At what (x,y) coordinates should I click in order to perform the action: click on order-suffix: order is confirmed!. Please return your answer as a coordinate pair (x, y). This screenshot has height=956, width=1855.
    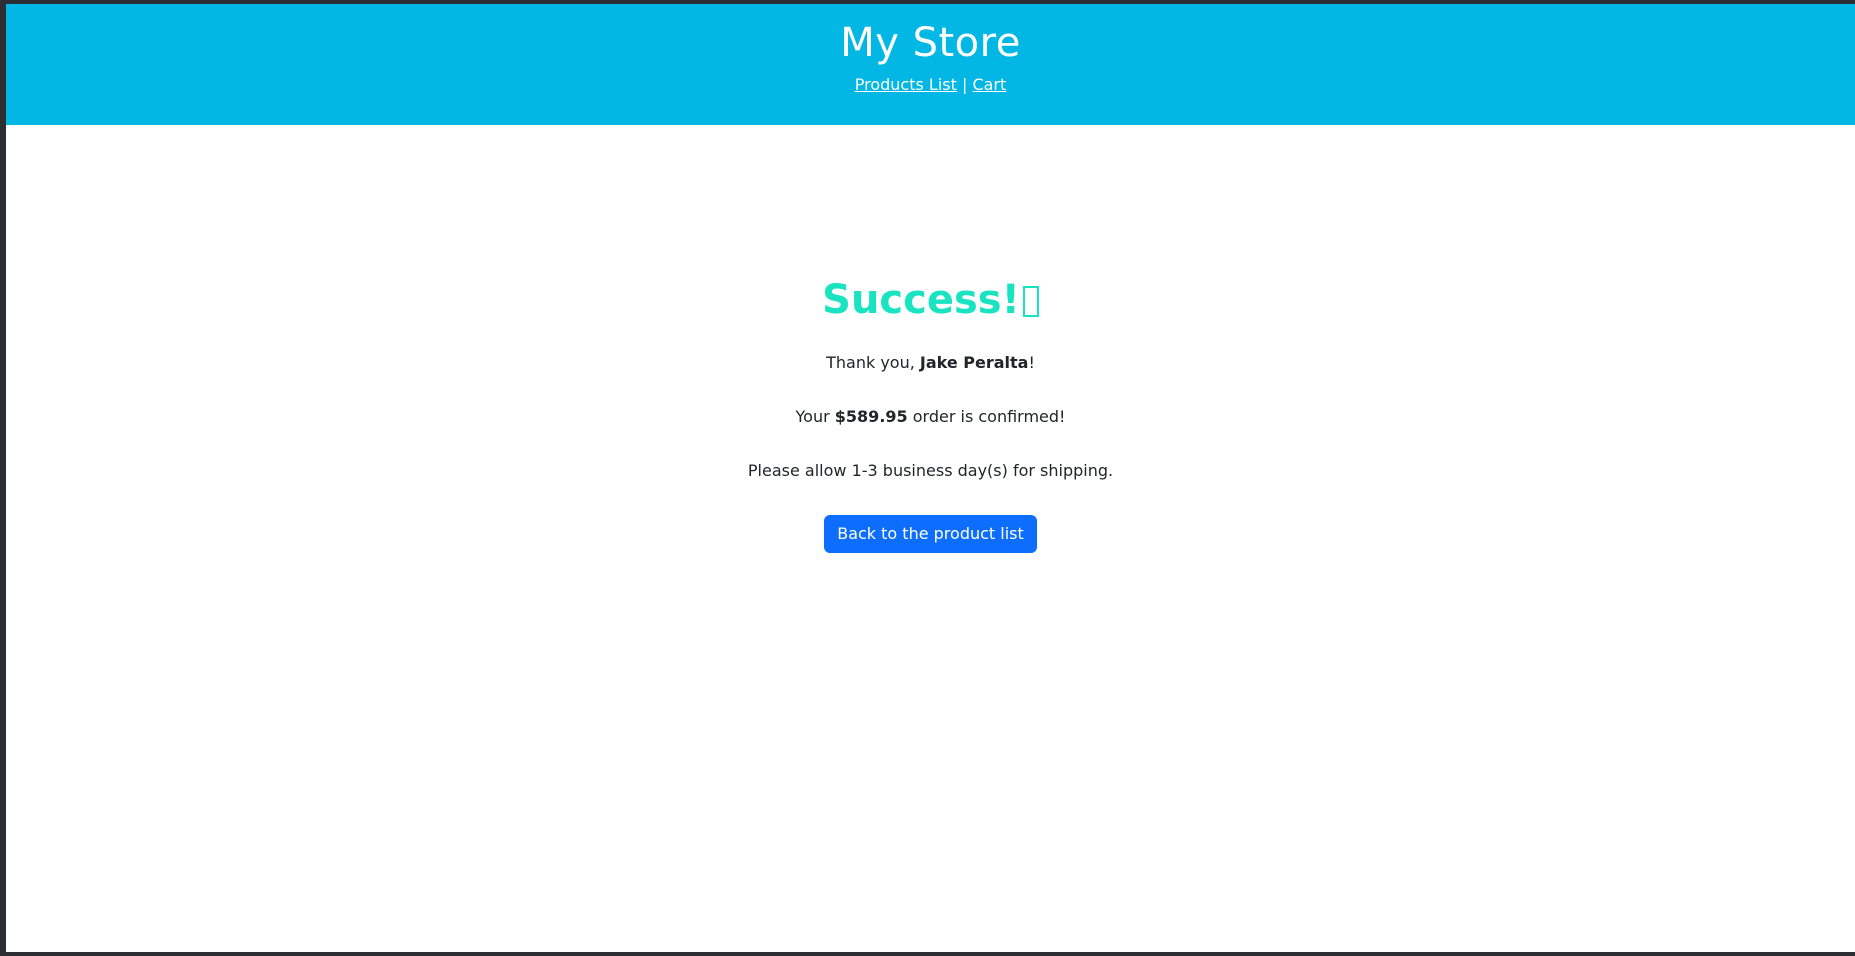
    Looking at the image, I should click on (986, 416).